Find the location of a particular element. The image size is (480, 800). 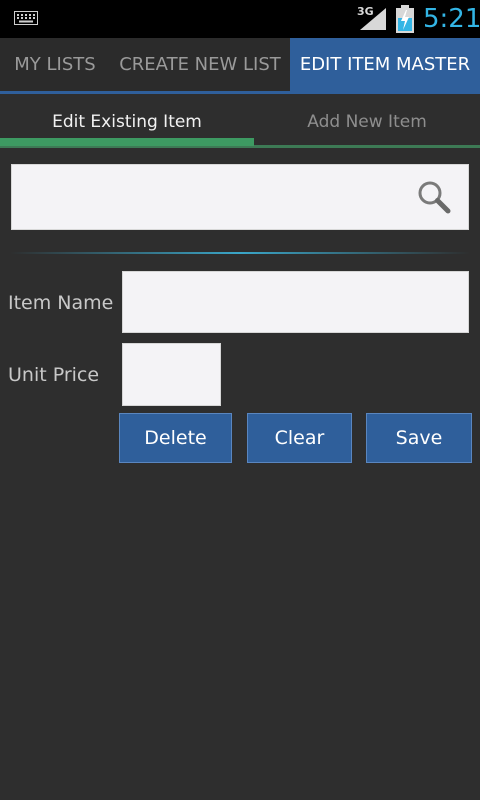

save-button: Save is located at coordinates (419, 438).